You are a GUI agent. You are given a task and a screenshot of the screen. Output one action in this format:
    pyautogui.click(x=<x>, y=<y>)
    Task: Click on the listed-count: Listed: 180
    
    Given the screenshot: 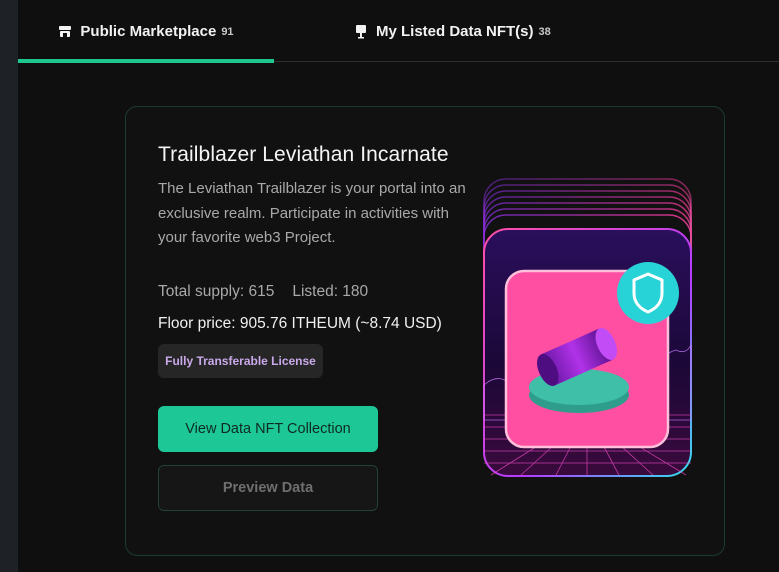 What is the action you would take?
    pyautogui.click(x=330, y=291)
    